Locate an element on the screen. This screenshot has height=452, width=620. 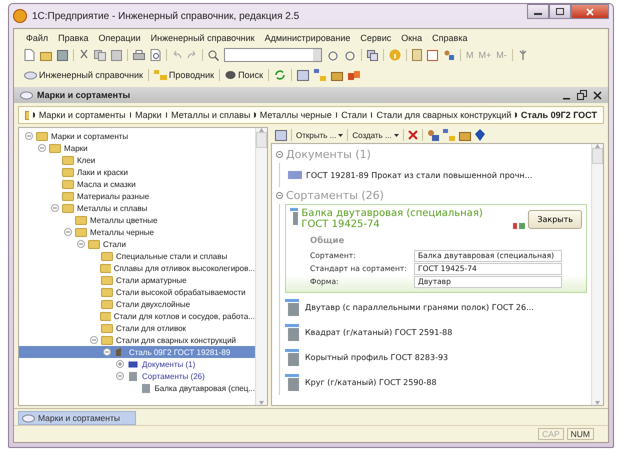
list-item-link: Корытный профиль ГОСТ 8283-93 is located at coordinates (376, 357).